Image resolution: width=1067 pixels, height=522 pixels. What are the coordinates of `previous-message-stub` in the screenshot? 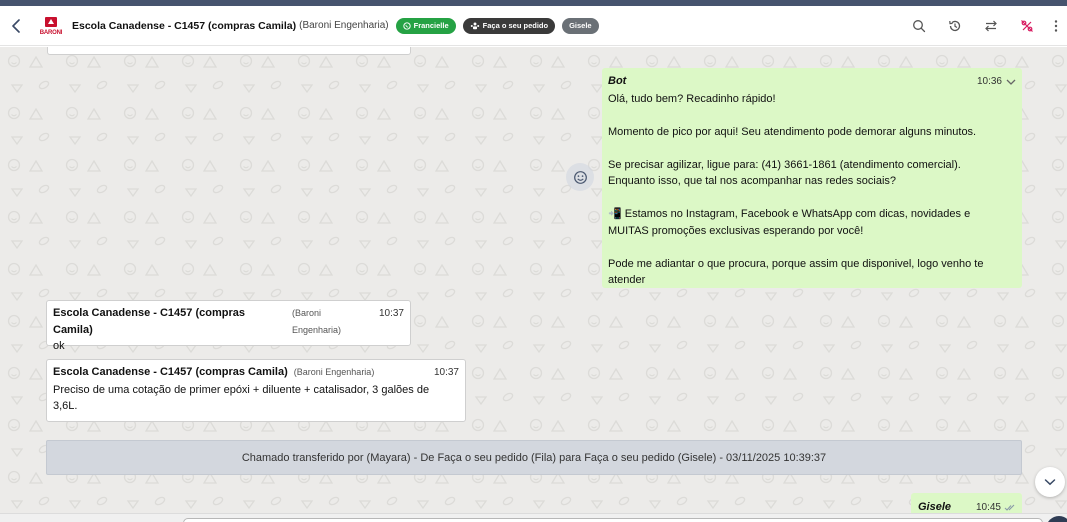 It's located at (229, 51).